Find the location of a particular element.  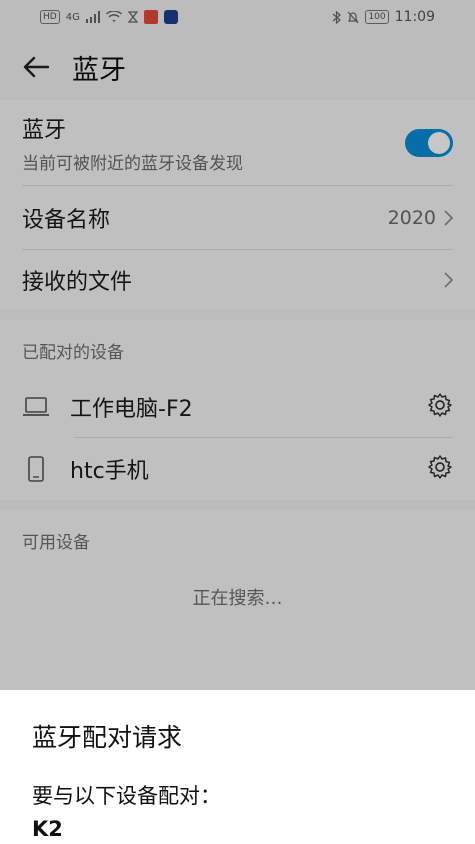

dialog-title: 蓝牙配对请求 is located at coordinates (107, 737).